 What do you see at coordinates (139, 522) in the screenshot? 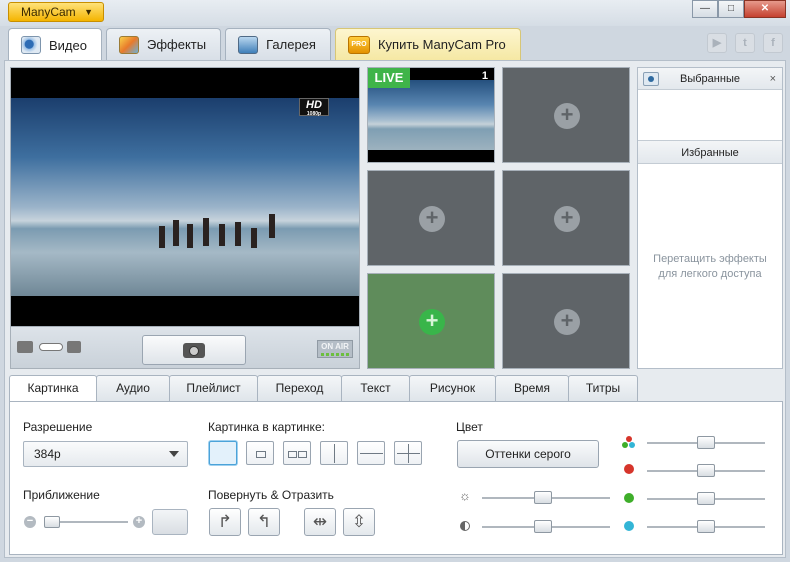
I see `zoom-in-icon: +` at bounding box center [139, 522].